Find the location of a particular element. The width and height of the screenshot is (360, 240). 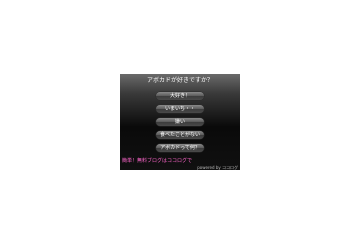

poll-question: アボカドが好きですか？ is located at coordinates (179, 80).